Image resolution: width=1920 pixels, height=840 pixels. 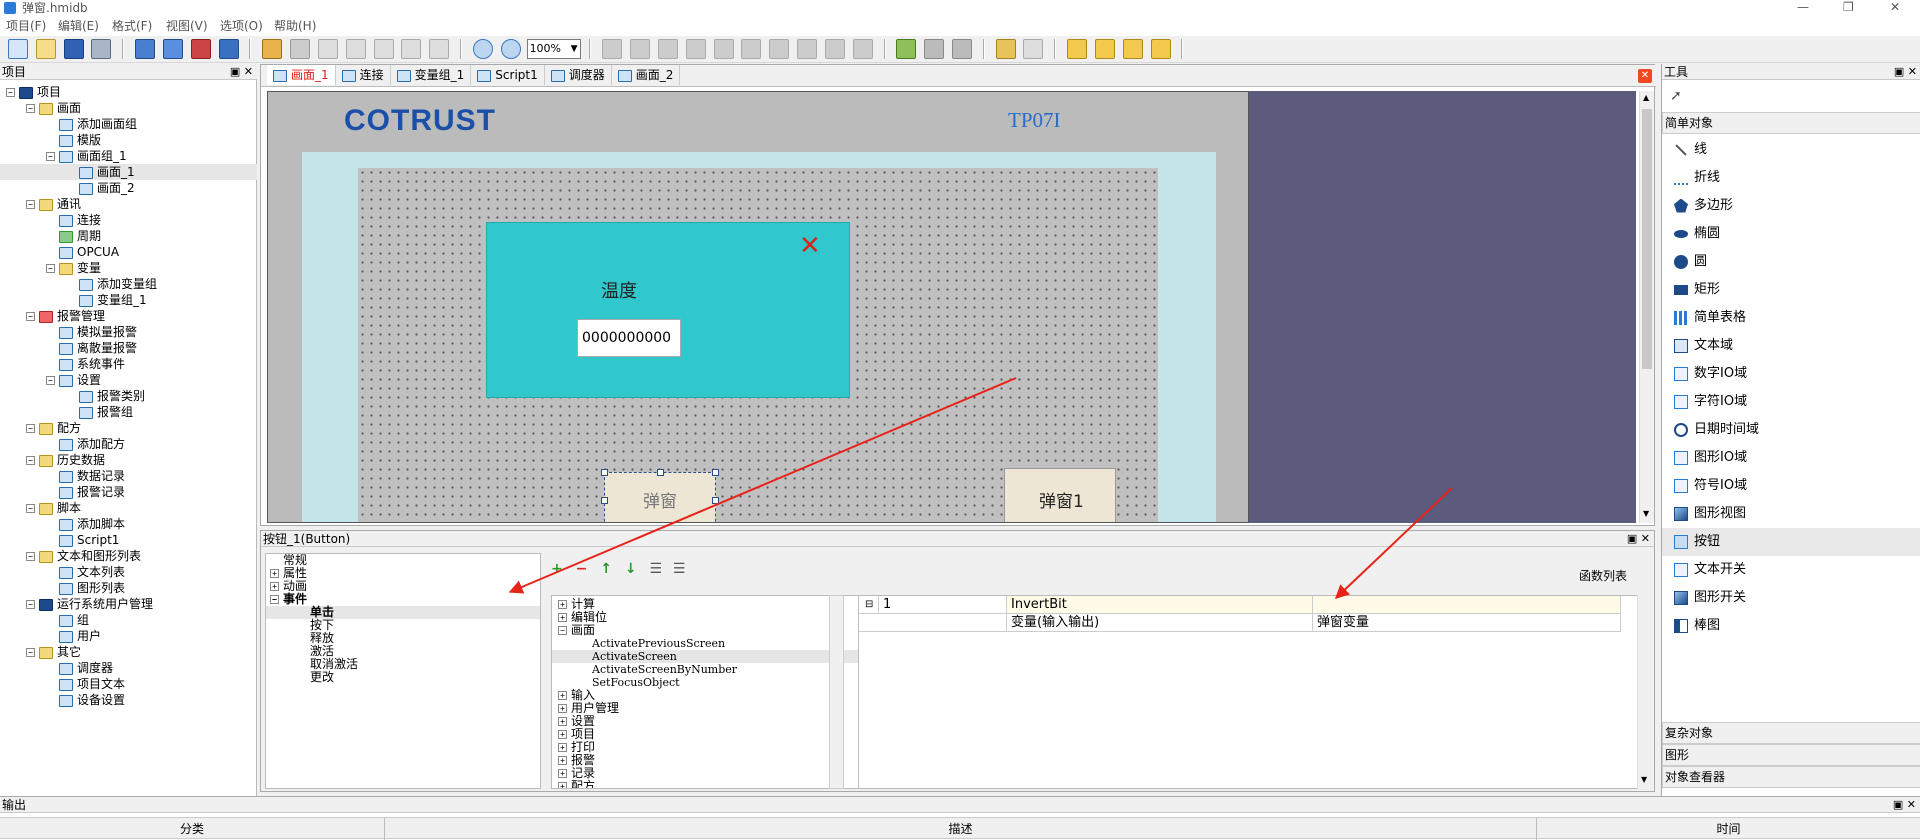 I want to click on same-height-icon, so click(x=807, y=49).